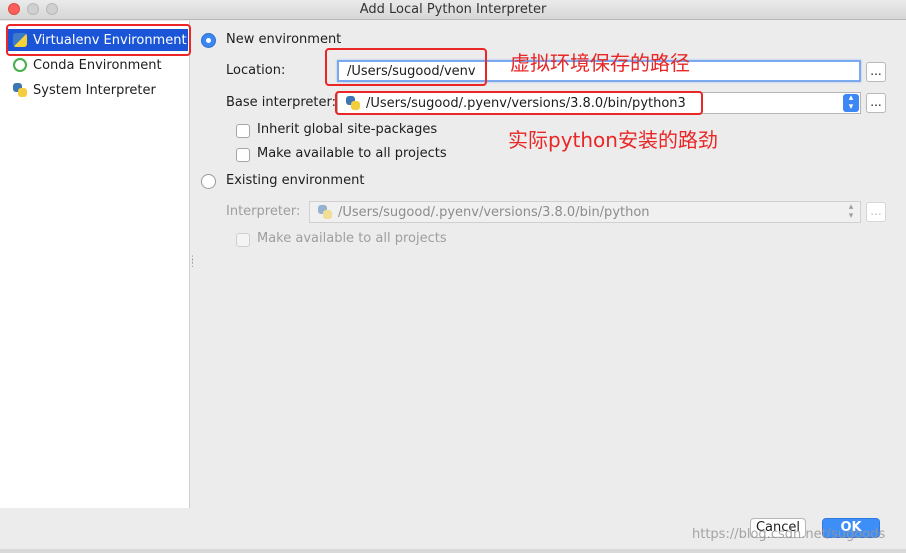 Image resolution: width=906 pixels, height=553 pixels. I want to click on base-interpreter-label: Base interpreter:, so click(281, 102).